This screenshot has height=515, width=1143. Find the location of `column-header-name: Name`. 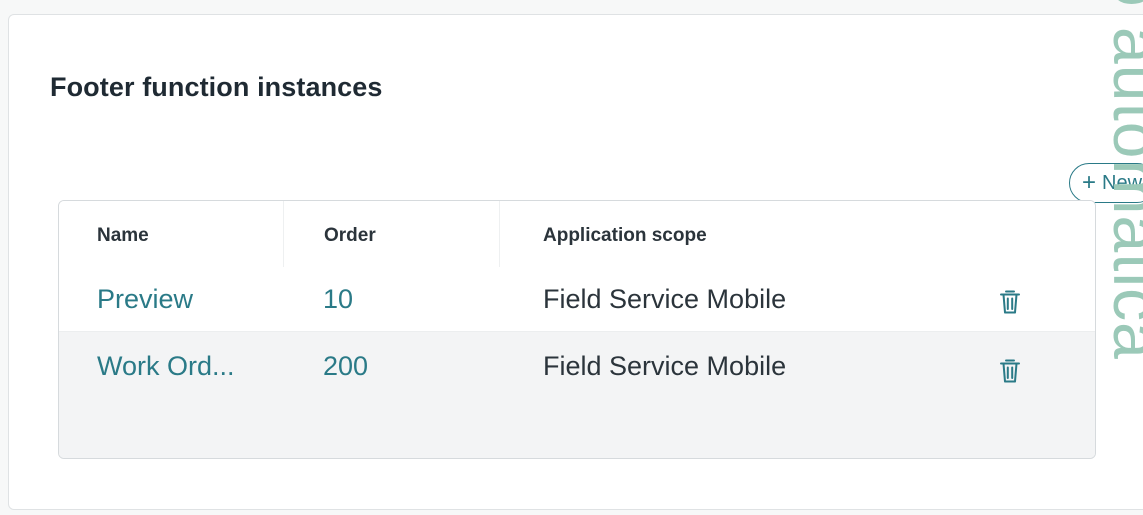

column-header-name: Name is located at coordinates (123, 236).